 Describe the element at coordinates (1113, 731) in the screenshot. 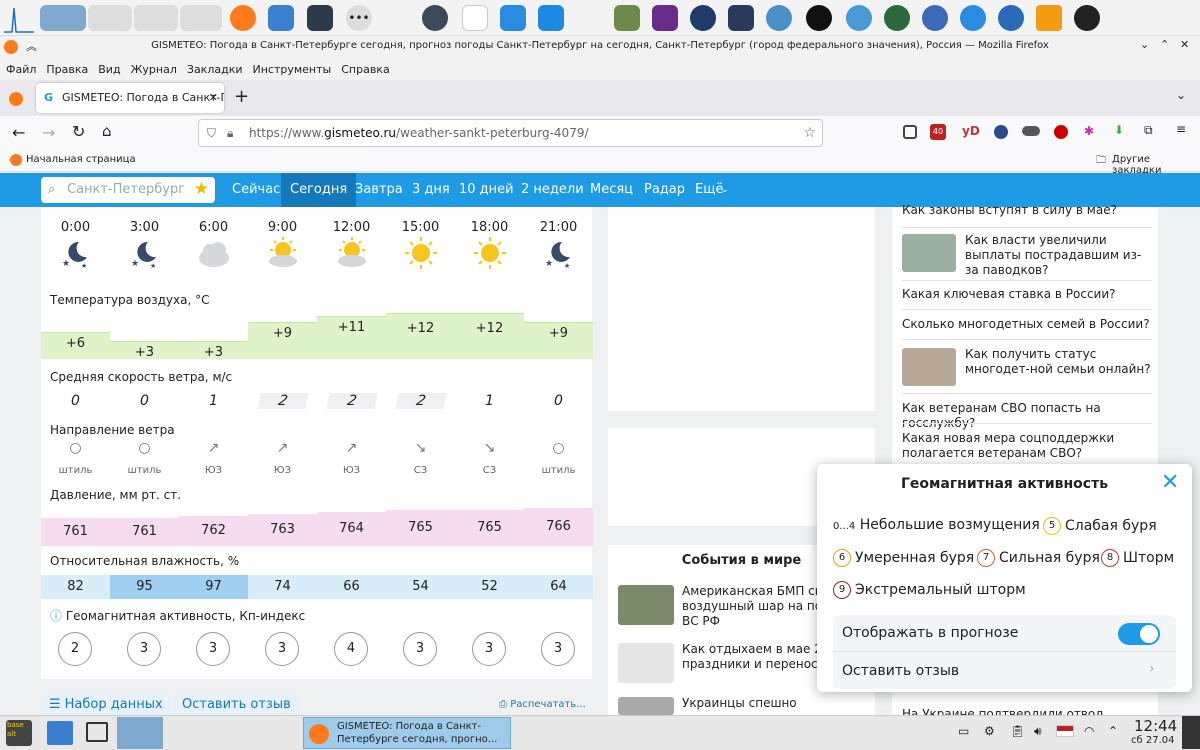

I see `chevron-up-icon: ⌃` at that location.